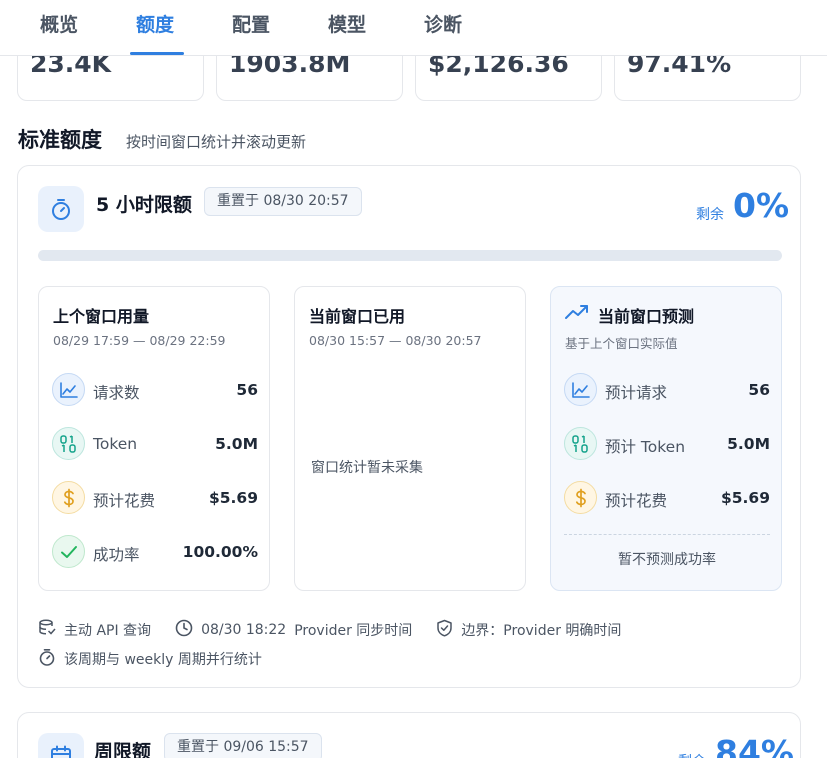 The height and width of the screenshot is (758, 827). I want to click on panel-time-range: 08/30 15:57 — 08/30 20:57, so click(395, 340).